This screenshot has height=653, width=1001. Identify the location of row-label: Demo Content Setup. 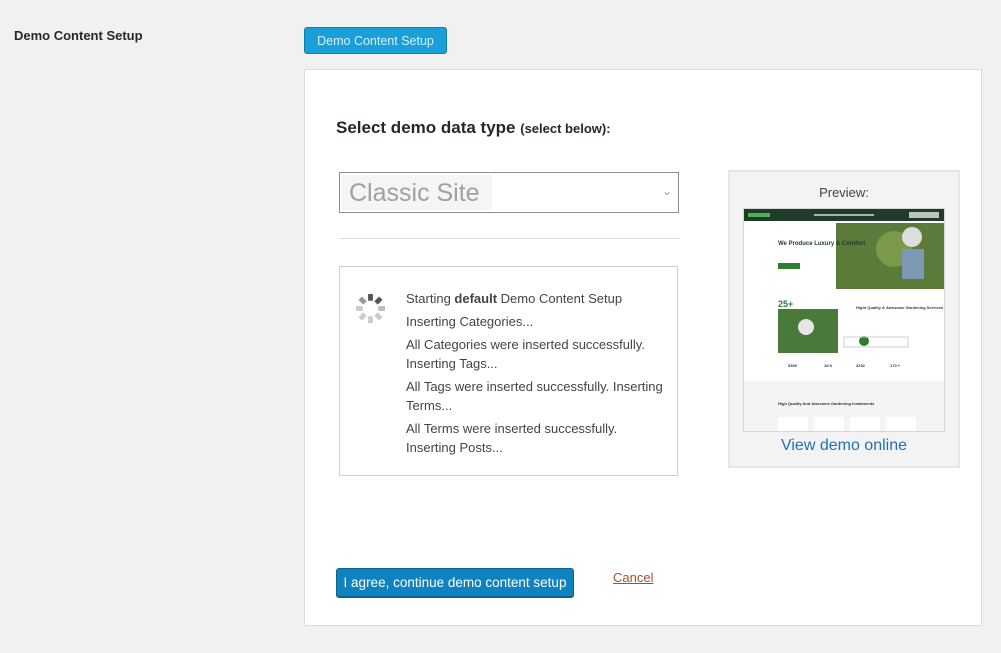
(78, 35).